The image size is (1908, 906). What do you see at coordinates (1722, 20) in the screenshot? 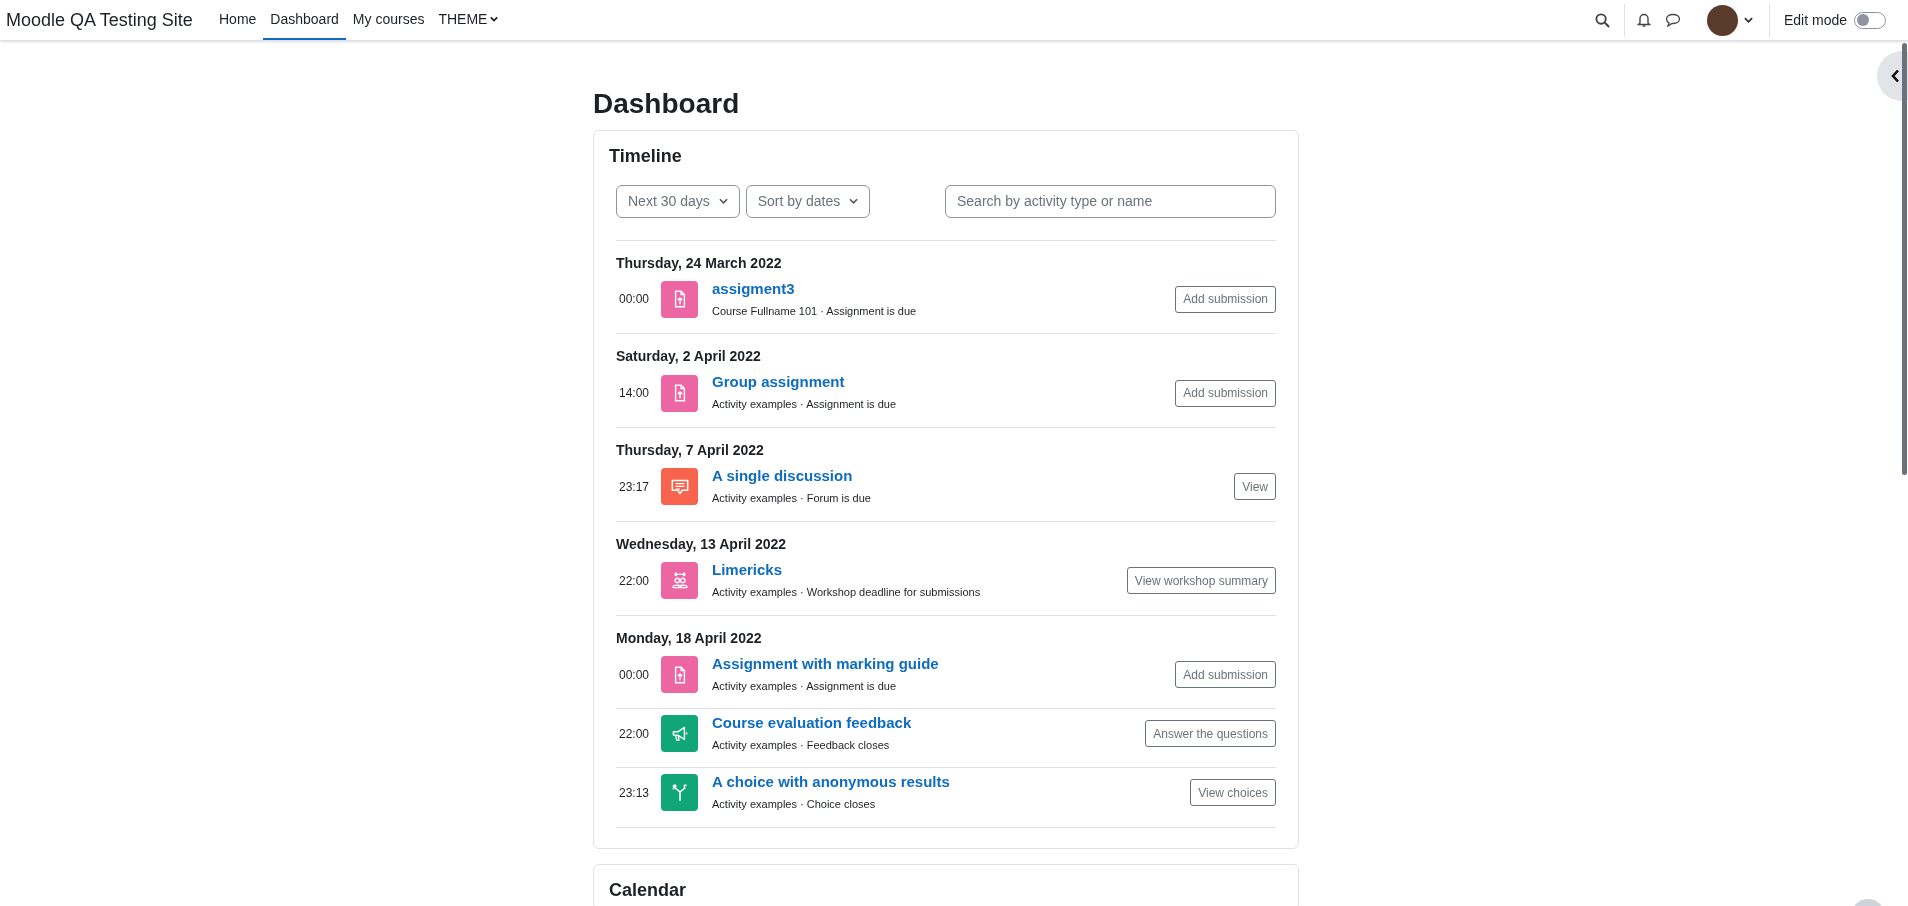
I see `avatar` at bounding box center [1722, 20].